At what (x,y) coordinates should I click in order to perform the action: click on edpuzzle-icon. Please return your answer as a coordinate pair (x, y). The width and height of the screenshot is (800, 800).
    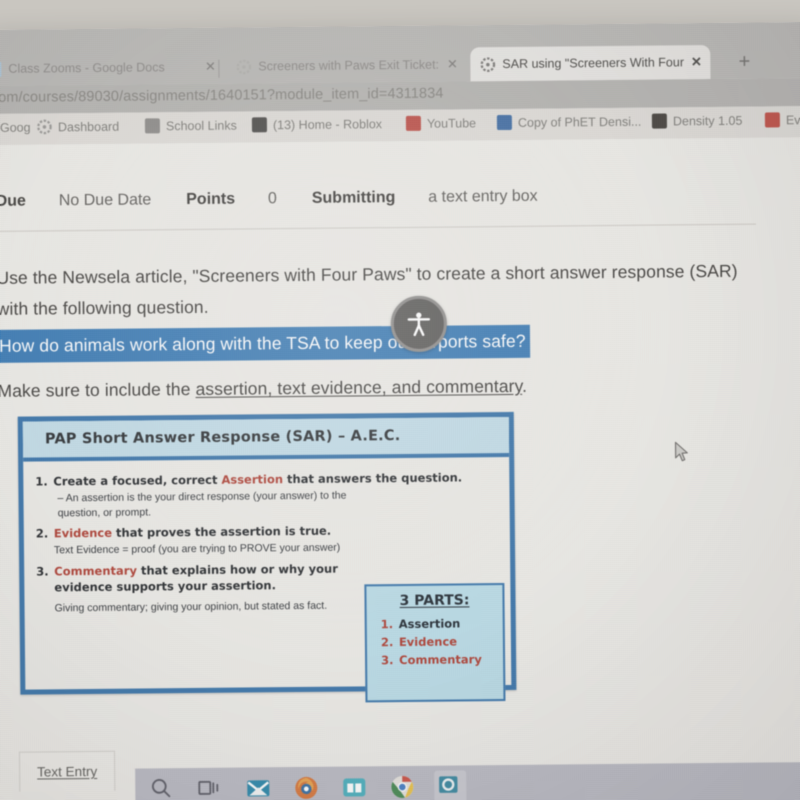
    Looking at the image, I should click on (772, 120).